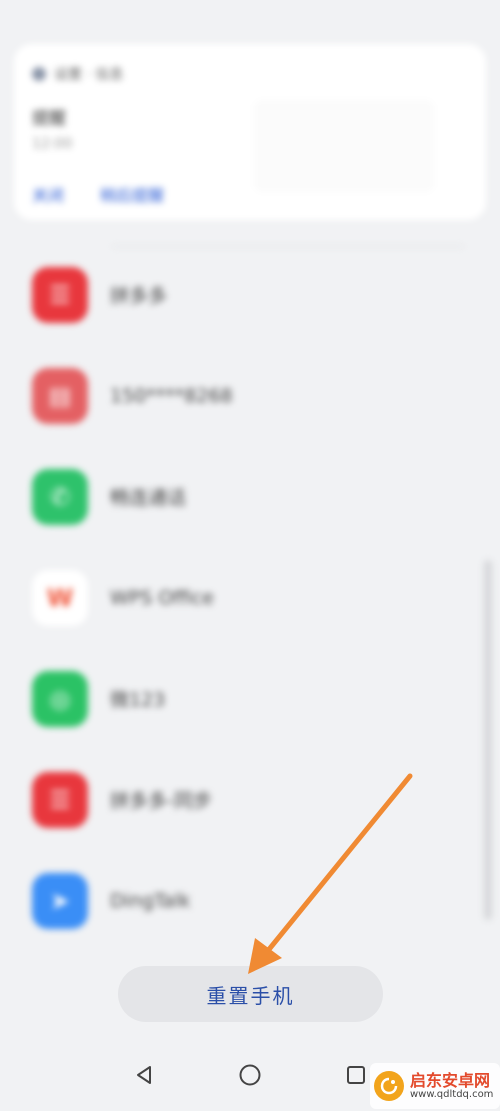  Describe the element at coordinates (148, 498) in the screenshot. I see `app-label: 畅连通话` at that location.